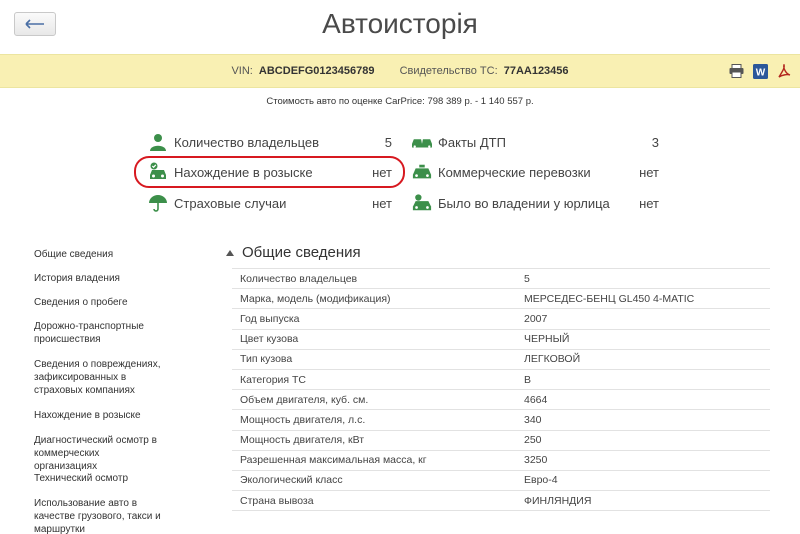 The image size is (800, 534). Describe the element at coordinates (524, 203) in the screenshot. I see `summary-label: Было во владении у юрлица` at that location.